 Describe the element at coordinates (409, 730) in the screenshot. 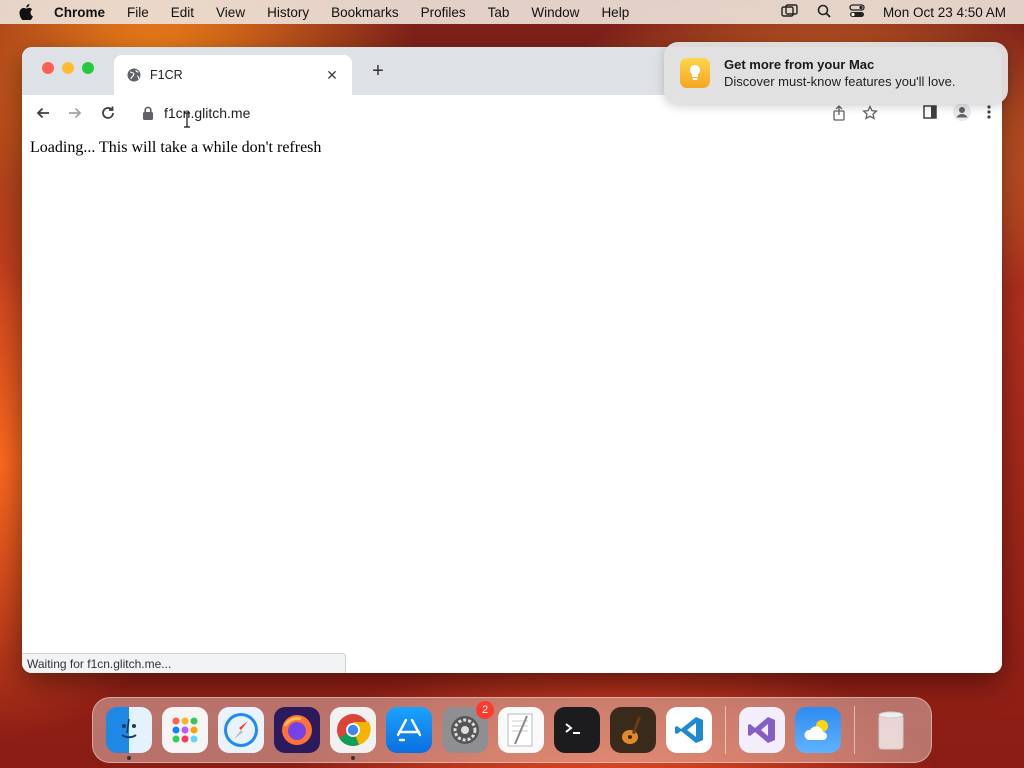

I see `app-store-icon` at that location.